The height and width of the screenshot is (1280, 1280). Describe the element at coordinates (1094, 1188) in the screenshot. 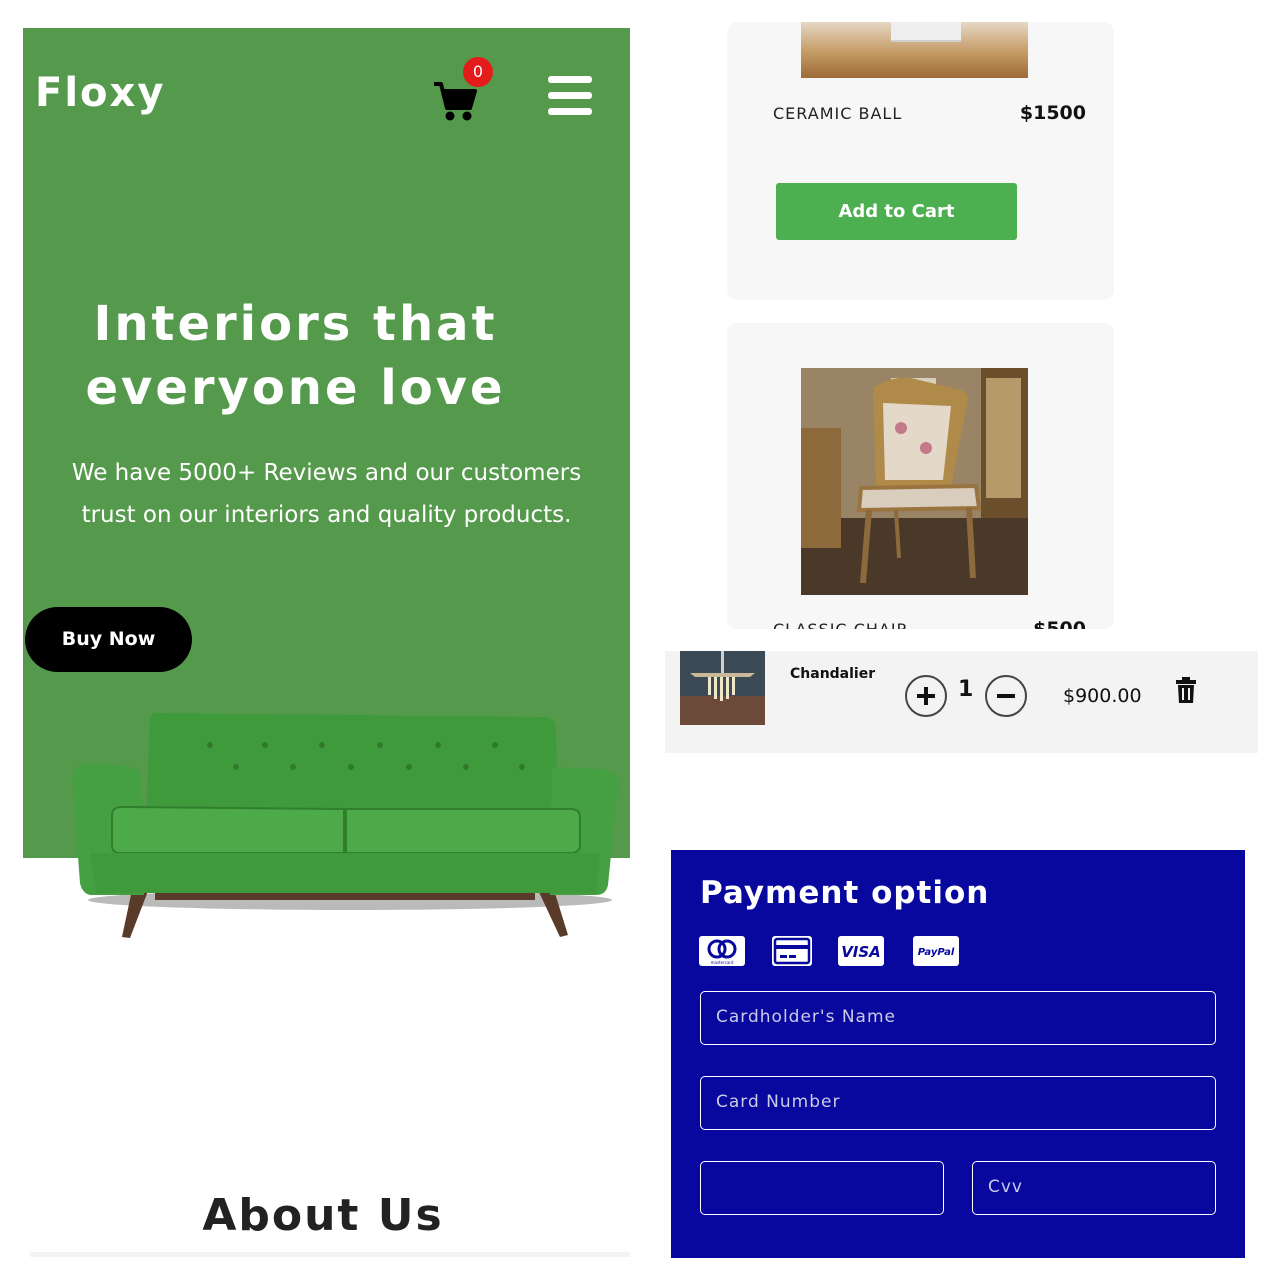

I see `cvv-field: Cvv` at that location.